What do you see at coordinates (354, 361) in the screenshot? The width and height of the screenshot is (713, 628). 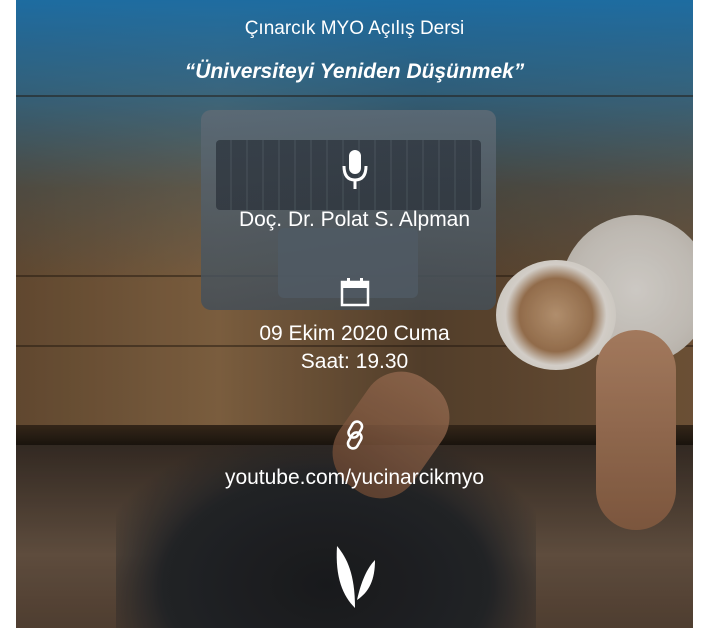 I see `event-time: Saat: 19.30` at bounding box center [354, 361].